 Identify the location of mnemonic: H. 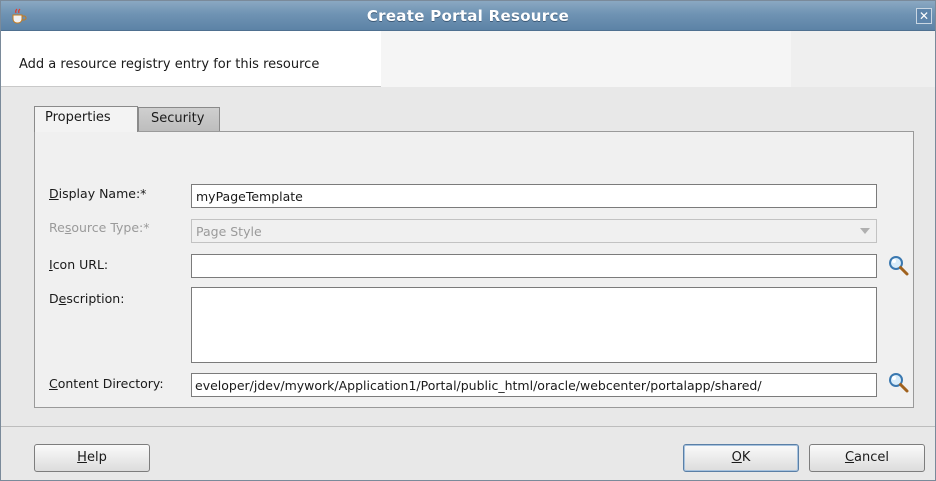
(82, 457).